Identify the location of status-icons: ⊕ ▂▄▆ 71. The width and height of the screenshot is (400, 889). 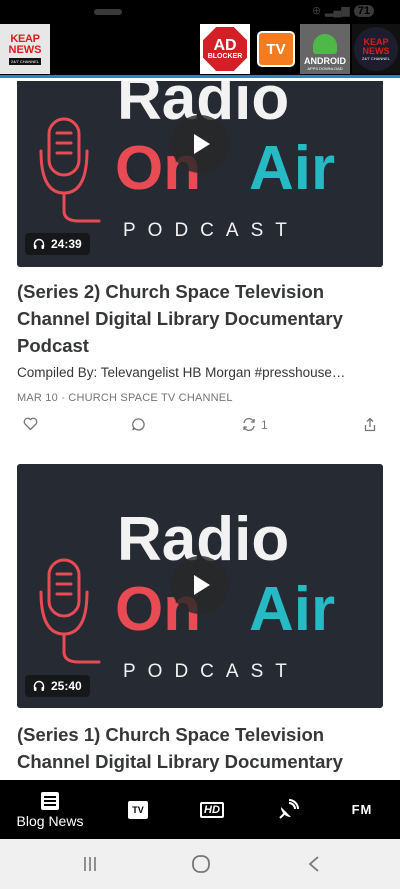
(343, 10).